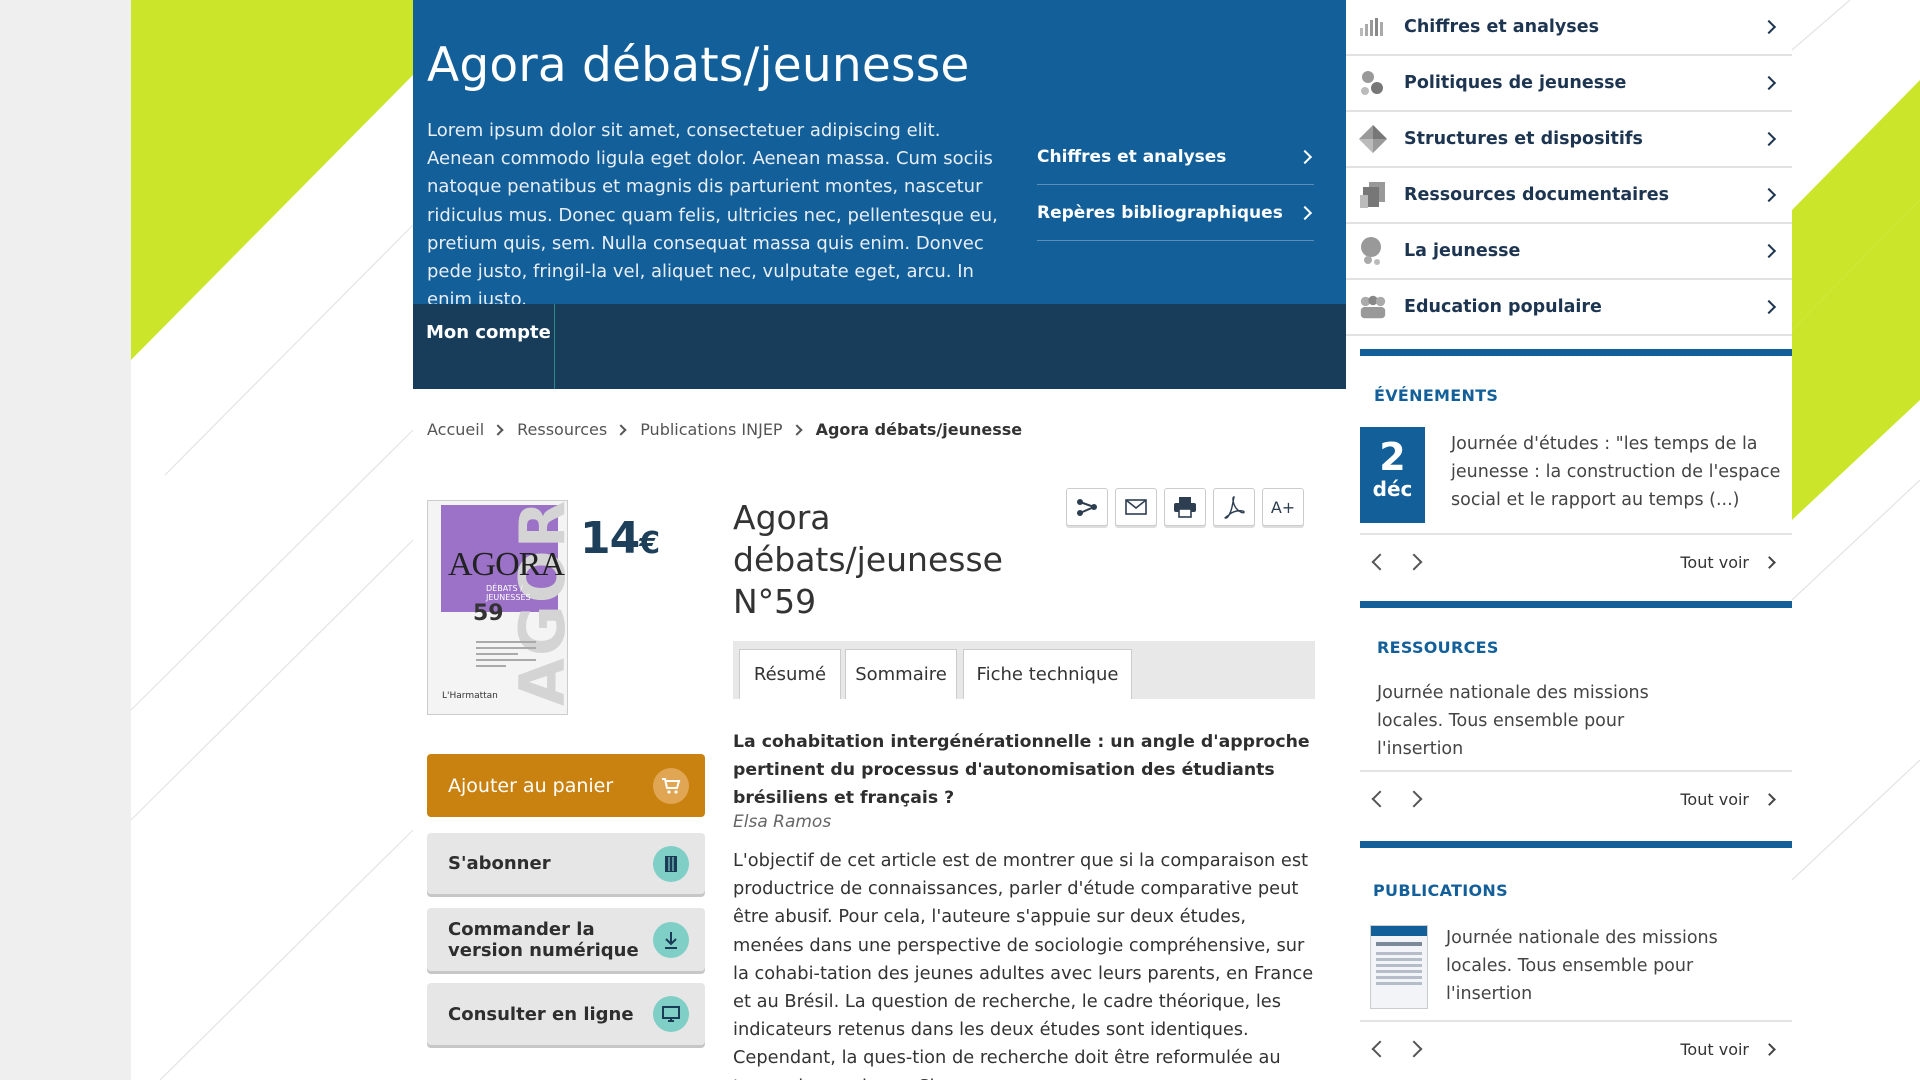 This screenshot has height=1080, width=1920. I want to click on tab-fiche-technique: Fiche technique, so click(1047, 674).